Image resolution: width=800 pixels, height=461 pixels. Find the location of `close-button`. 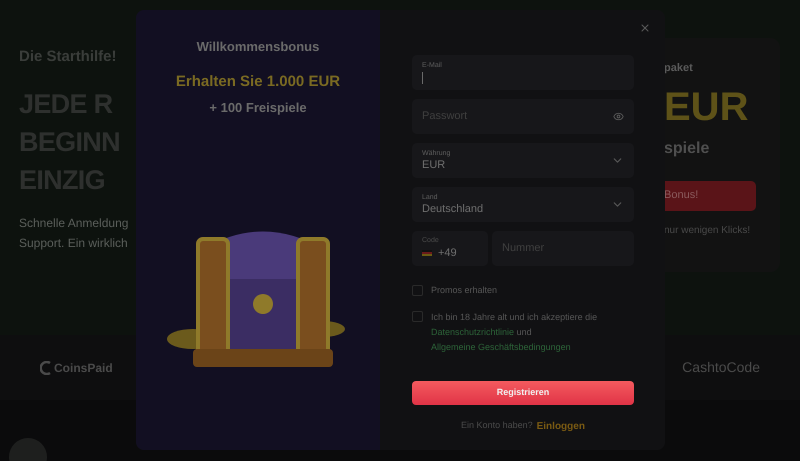

close-button is located at coordinates (645, 28).